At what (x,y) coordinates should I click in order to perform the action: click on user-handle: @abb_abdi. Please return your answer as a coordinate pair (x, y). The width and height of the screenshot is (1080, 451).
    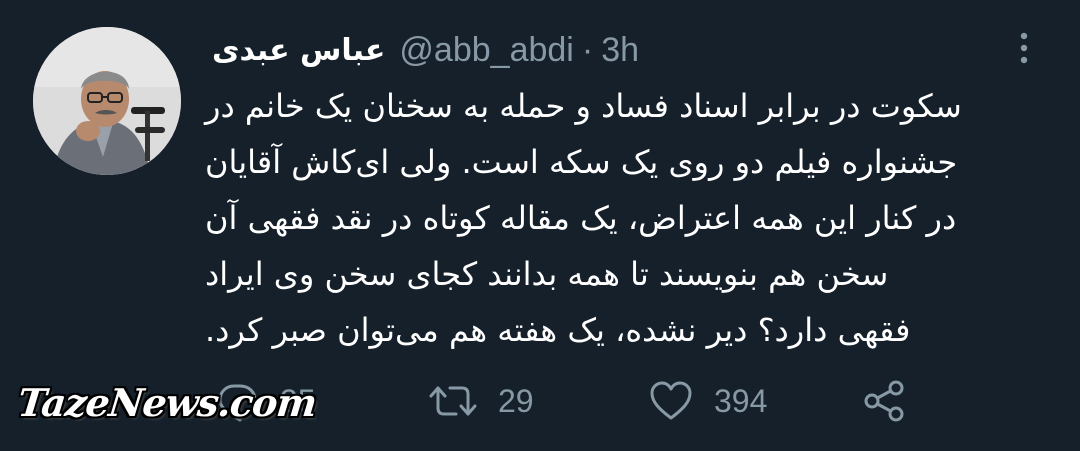
    Looking at the image, I should click on (486, 50).